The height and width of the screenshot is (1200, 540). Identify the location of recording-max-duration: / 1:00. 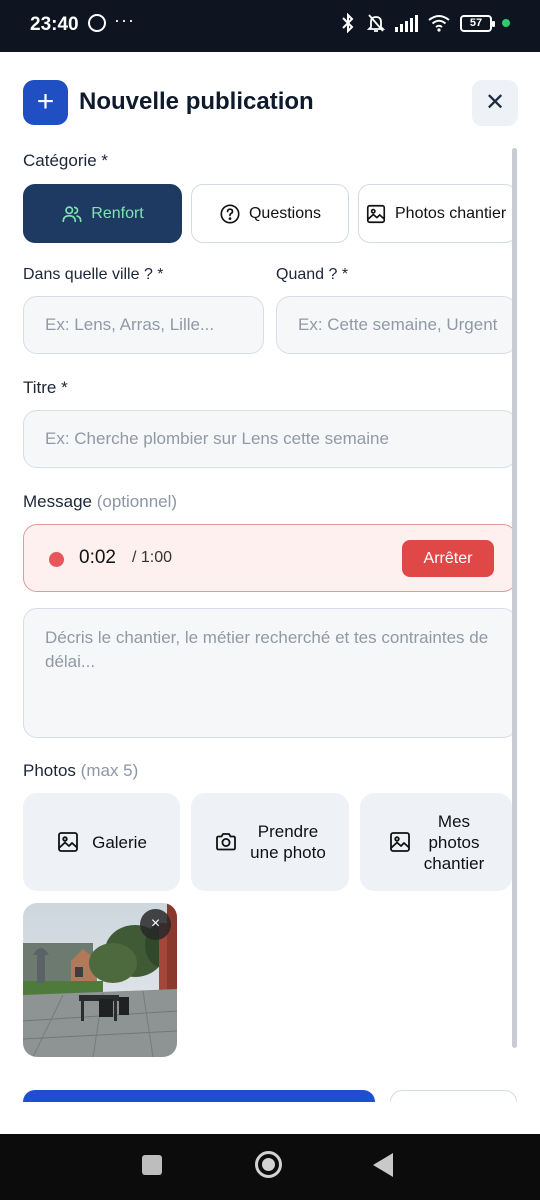
(152, 557).